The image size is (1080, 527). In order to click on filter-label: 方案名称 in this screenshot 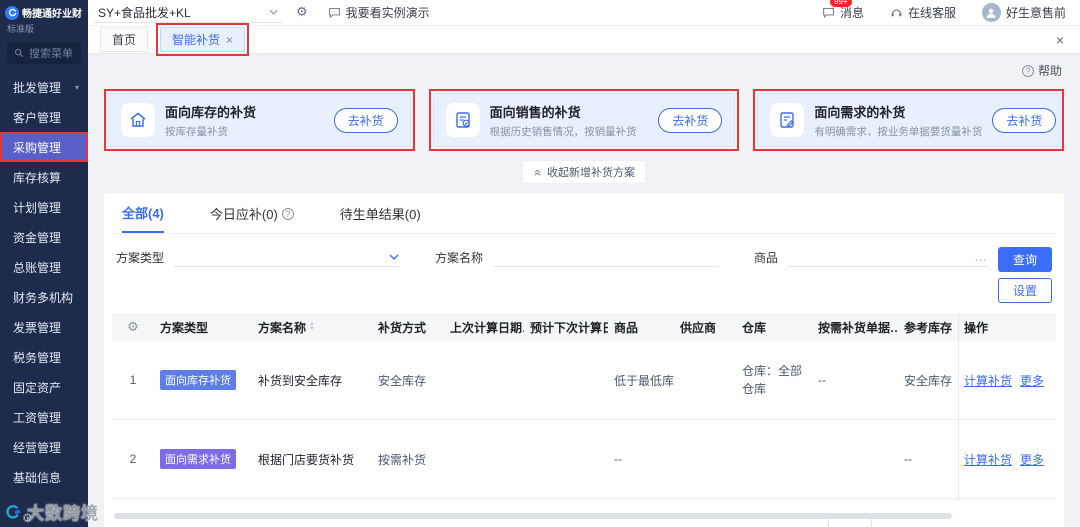, I will do `click(459, 257)`.